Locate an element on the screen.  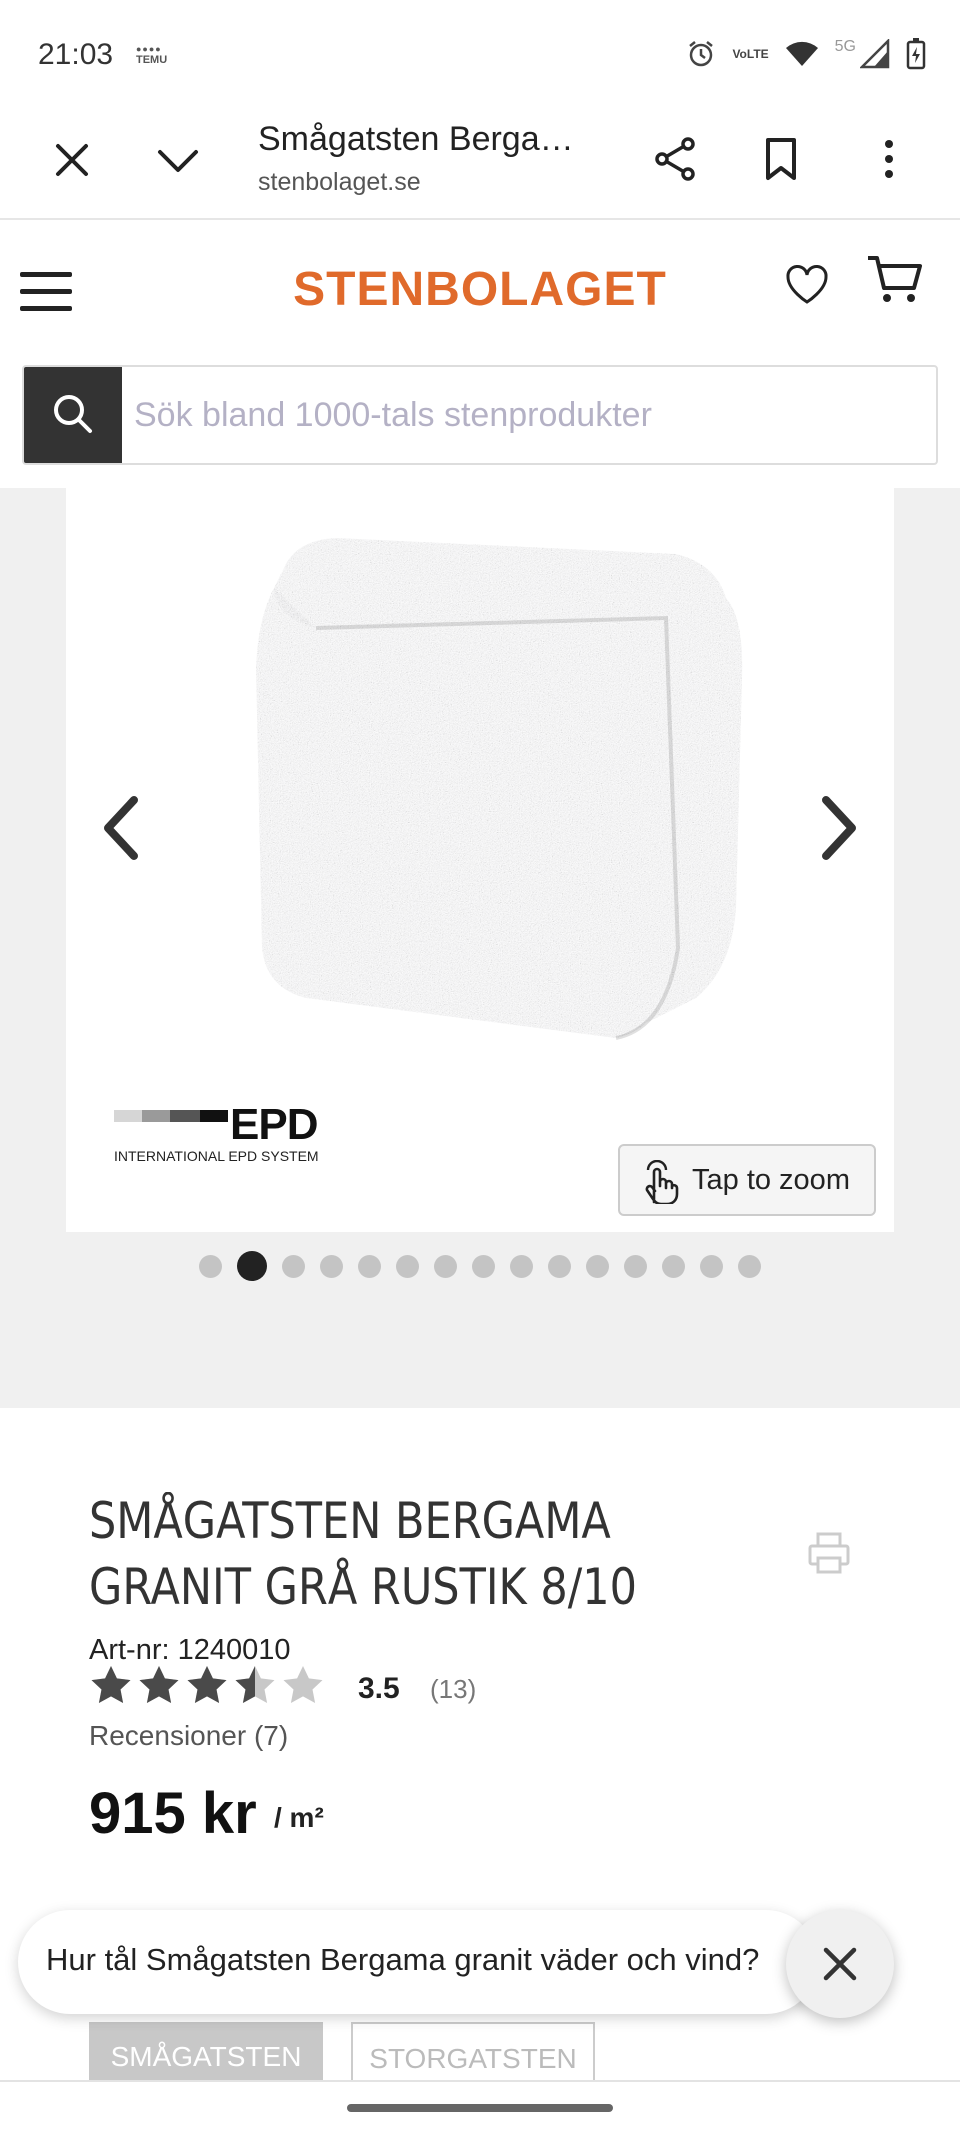
reviews-link: Recensioner (7) is located at coordinates (188, 1736).